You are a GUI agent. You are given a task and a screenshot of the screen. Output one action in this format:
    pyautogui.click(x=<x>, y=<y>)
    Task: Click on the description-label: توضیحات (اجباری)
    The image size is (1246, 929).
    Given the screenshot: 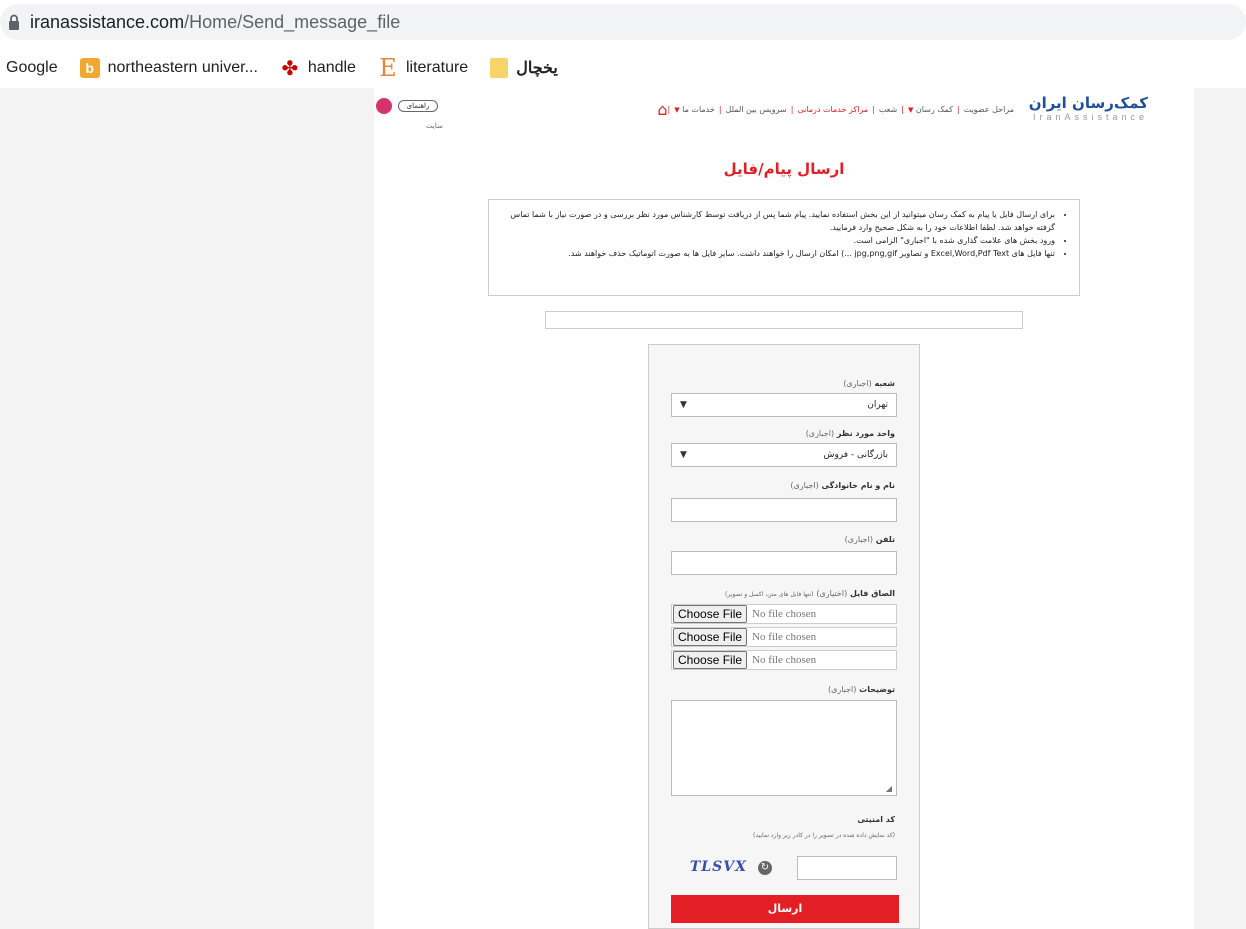 What is the action you would take?
    pyautogui.click(x=861, y=689)
    